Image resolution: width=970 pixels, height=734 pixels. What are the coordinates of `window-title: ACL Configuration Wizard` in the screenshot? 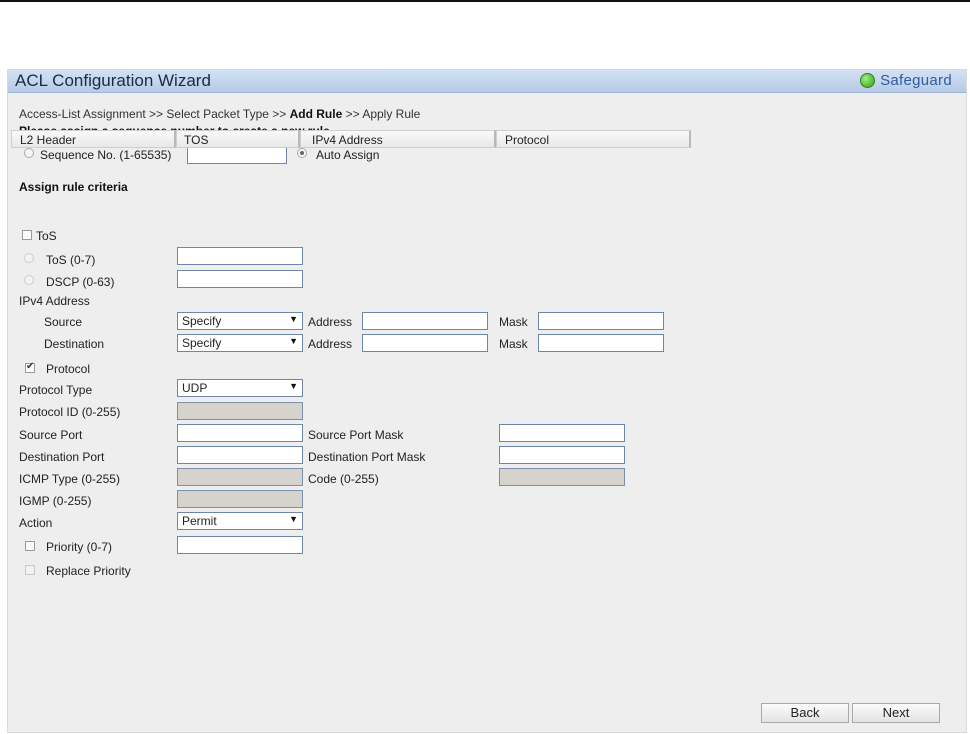 It's located at (113, 80).